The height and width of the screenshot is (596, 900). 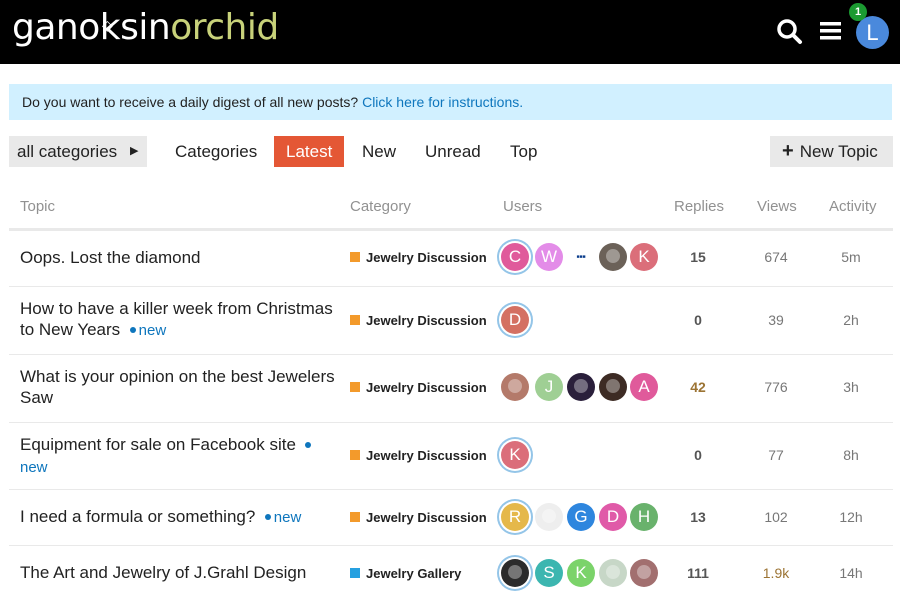 I want to click on site-logo: ganoksinorchid ◇, so click(x=145, y=28).